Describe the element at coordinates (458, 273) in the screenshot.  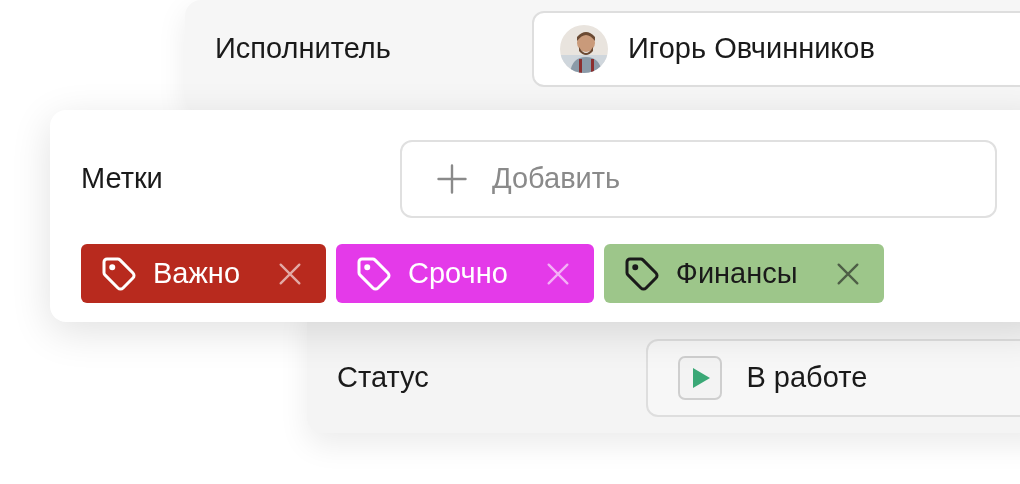
I see `tag-label: Срочно` at that location.